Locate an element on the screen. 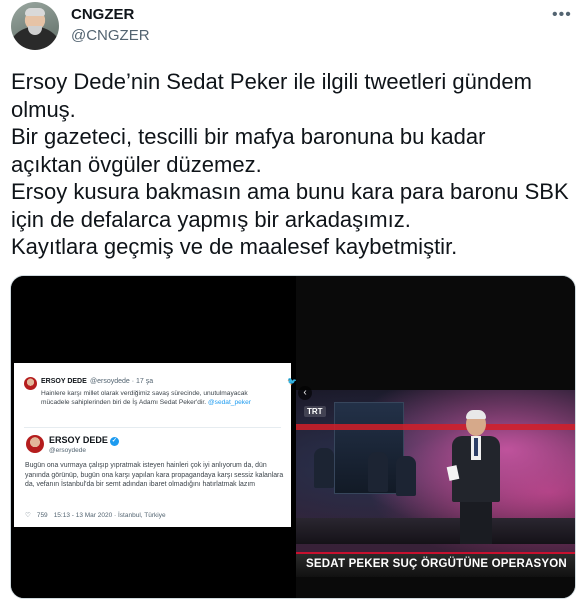 The height and width of the screenshot is (609, 587). anchor-hair is located at coordinates (476, 414).